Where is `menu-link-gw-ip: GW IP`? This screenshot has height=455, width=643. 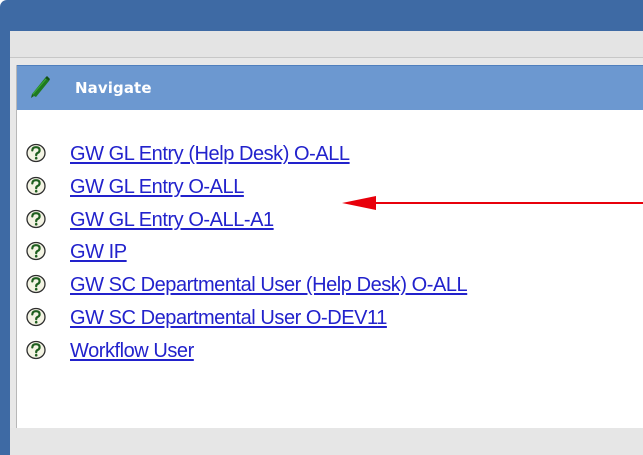 menu-link-gw-ip: GW IP is located at coordinates (98, 252).